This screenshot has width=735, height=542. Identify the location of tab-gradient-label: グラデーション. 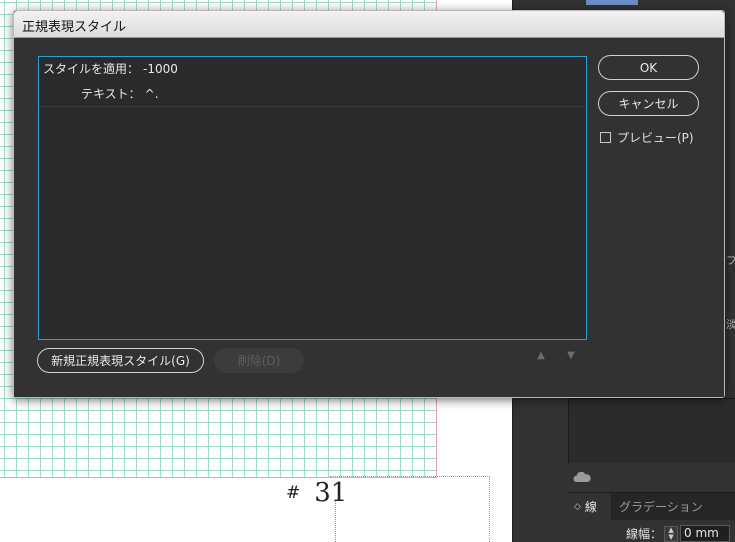
(660, 507).